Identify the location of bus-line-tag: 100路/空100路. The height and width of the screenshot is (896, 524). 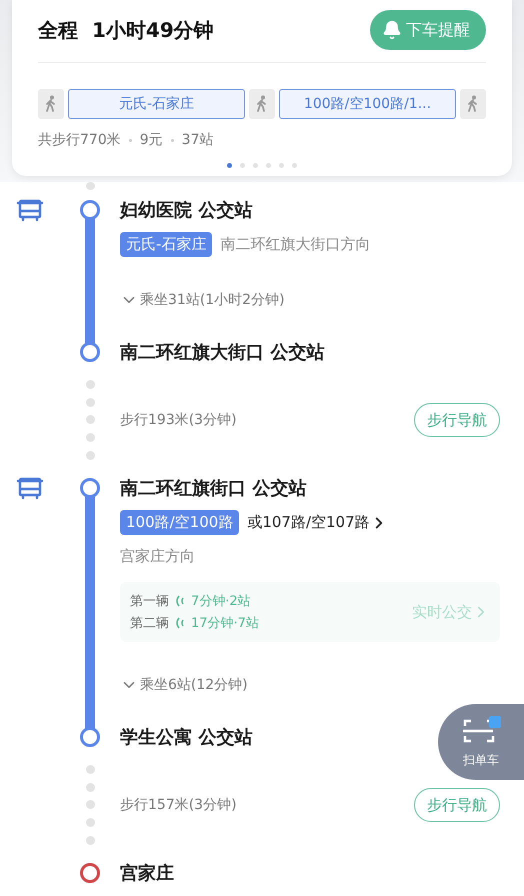
(180, 522).